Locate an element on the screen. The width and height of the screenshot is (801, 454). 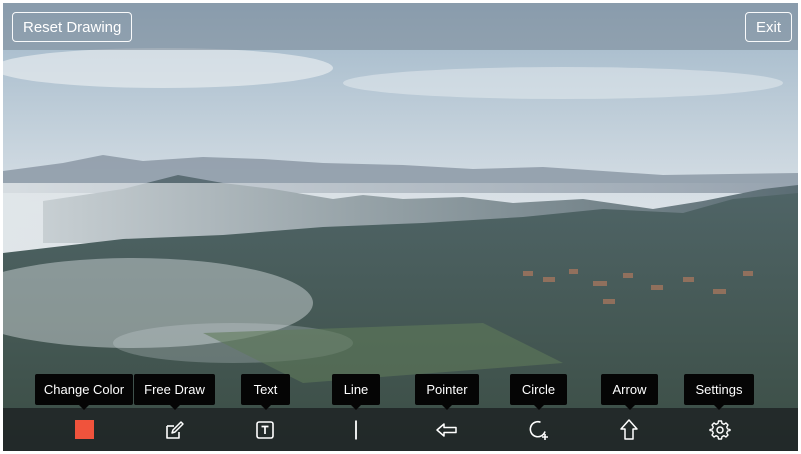
free-draw-button is located at coordinates (175, 429).